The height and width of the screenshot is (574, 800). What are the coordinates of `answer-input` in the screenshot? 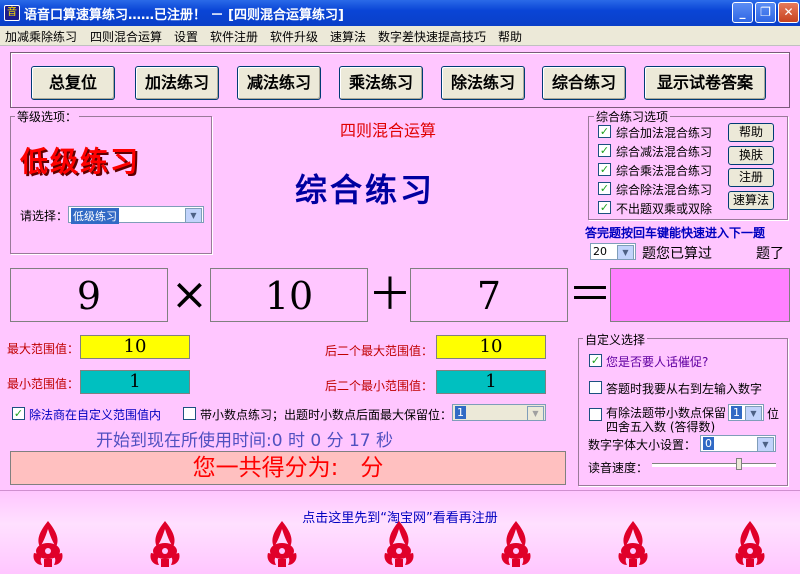 It's located at (700, 295).